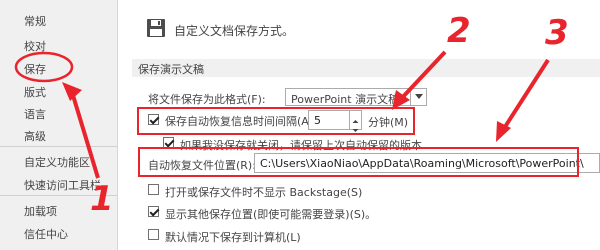 This screenshot has width=600, height=250. What do you see at coordinates (44, 67) in the screenshot?
I see `annotation-circle-save` at bounding box center [44, 67].